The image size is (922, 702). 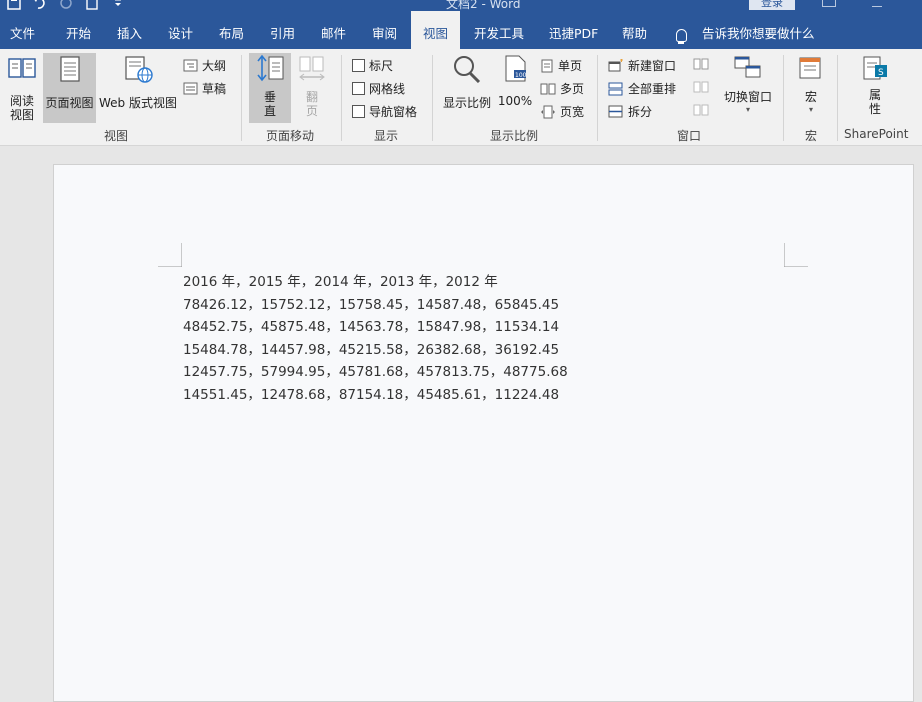 What do you see at coordinates (483, 5) in the screenshot?
I see `window-title: 文档2 - Word` at bounding box center [483, 5].